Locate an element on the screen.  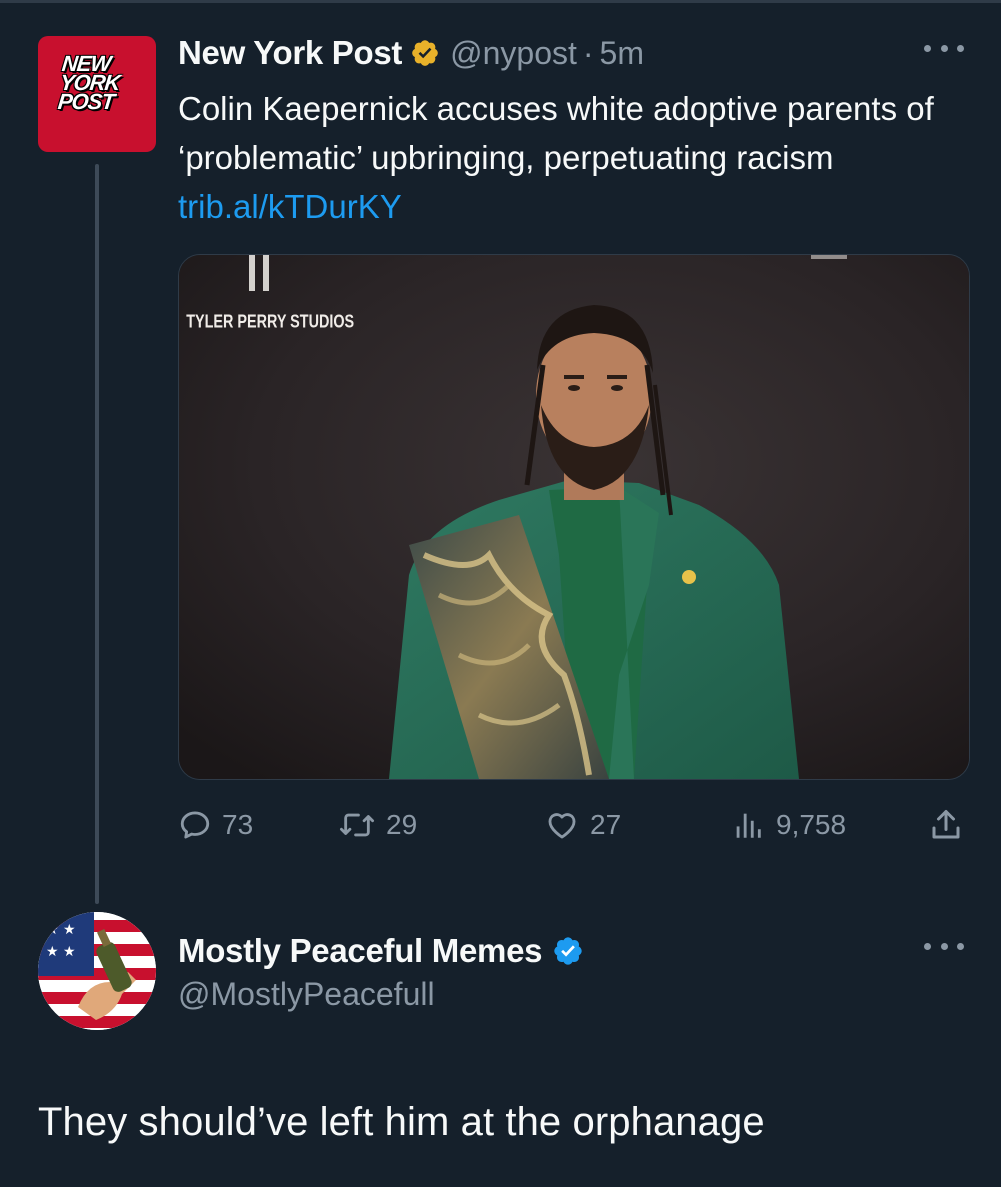
nypost-avatar: NEW YORK POST is located at coordinates (97, 94).